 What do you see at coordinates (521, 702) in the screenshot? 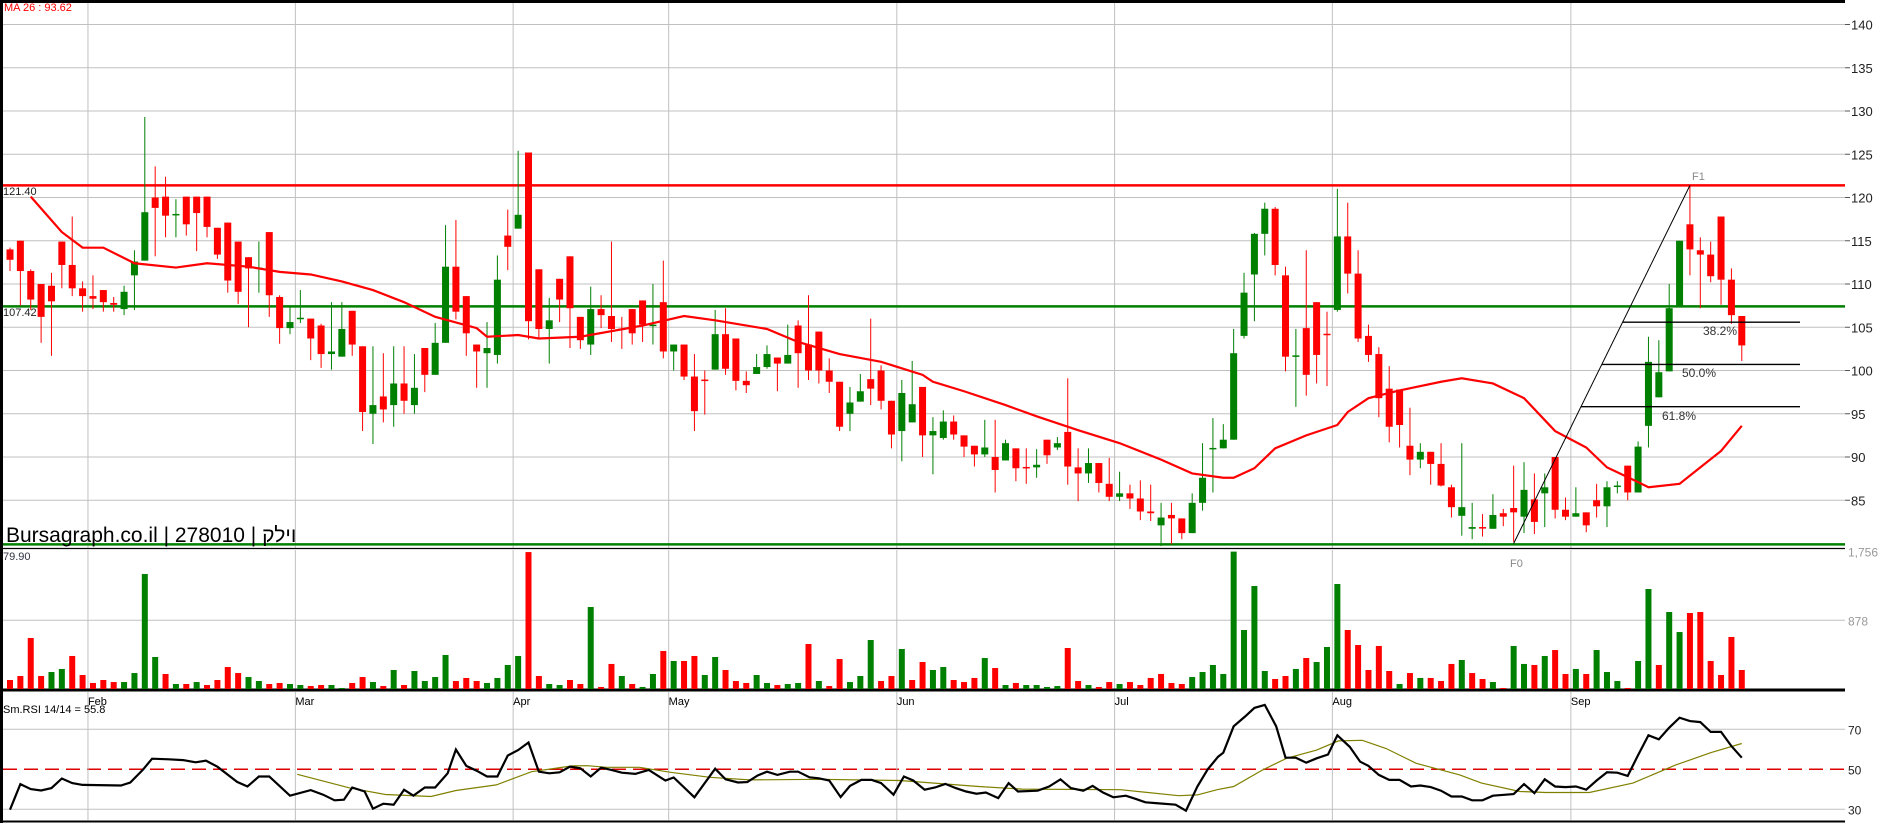
I see `month-label: Apr` at bounding box center [521, 702].